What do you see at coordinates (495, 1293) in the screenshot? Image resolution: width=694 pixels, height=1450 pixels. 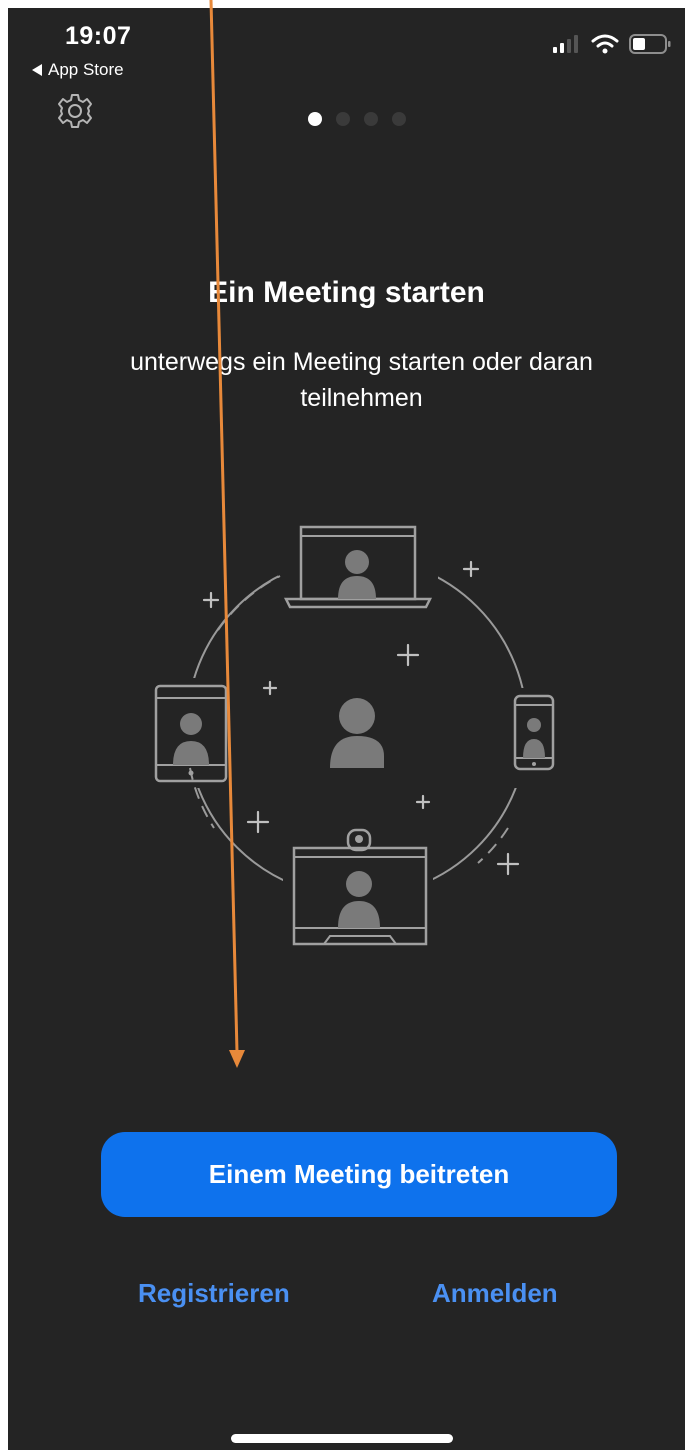 I see `login-button: Anmelden` at bounding box center [495, 1293].